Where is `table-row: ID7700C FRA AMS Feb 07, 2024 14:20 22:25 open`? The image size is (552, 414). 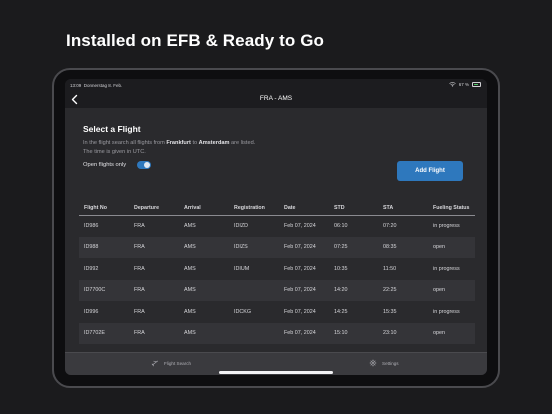
table-row: ID7700C FRA AMS Feb 07, 2024 14:20 22:25 open is located at coordinates (277, 290).